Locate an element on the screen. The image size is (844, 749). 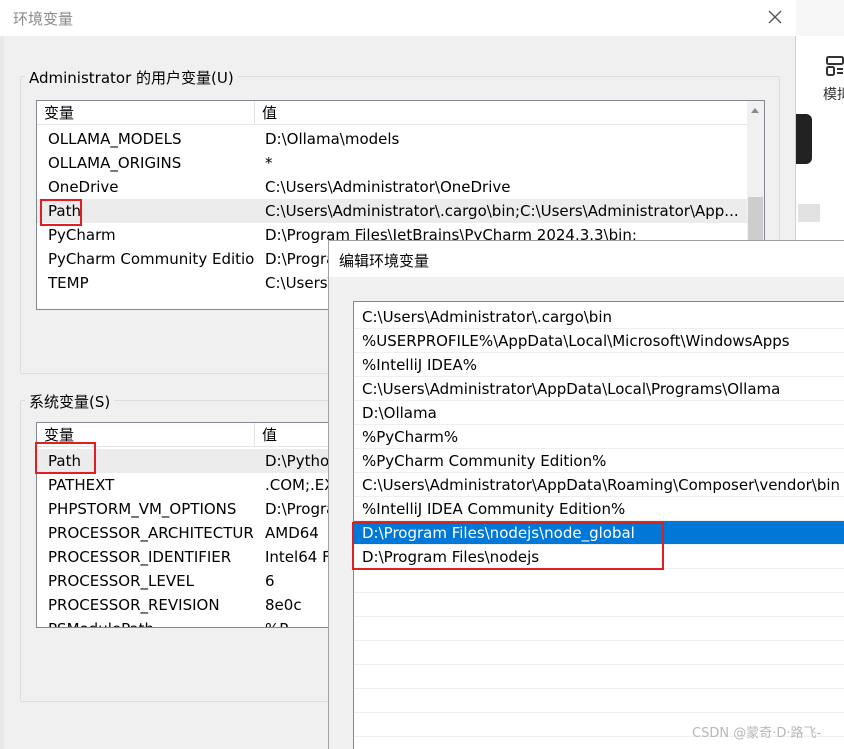
path-entry: %PyCharm Community Edition% is located at coordinates (599, 461).